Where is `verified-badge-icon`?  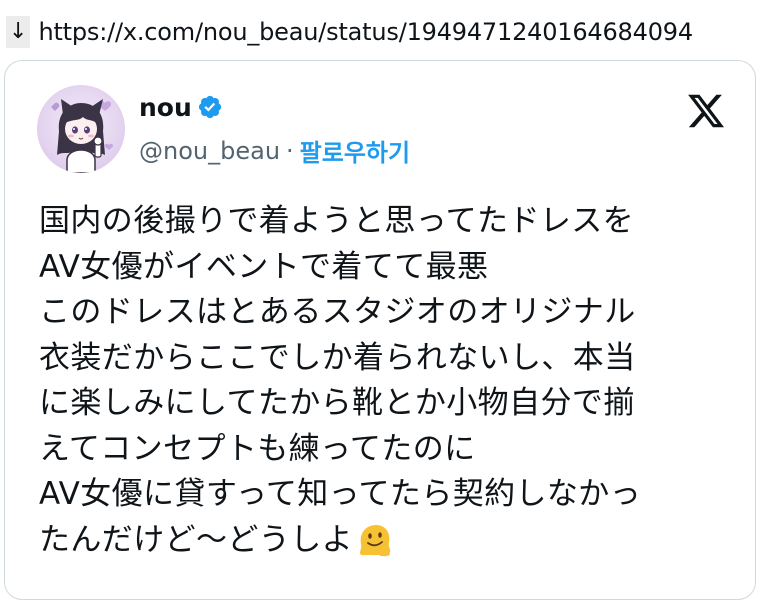
verified-badge-icon is located at coordinates (209, 107).